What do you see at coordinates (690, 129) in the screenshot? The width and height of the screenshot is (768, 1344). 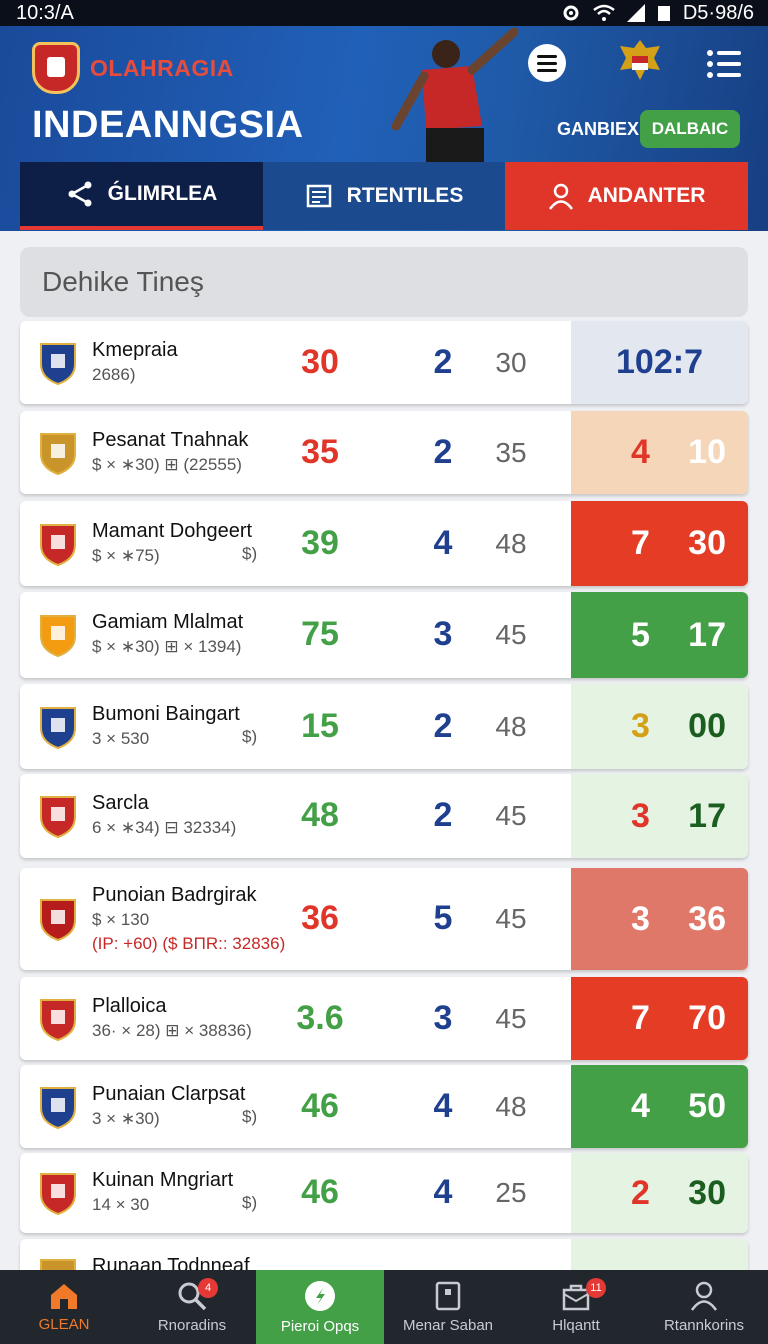 I see `season-button: DALBAIC` at bounding box center [690, 129].